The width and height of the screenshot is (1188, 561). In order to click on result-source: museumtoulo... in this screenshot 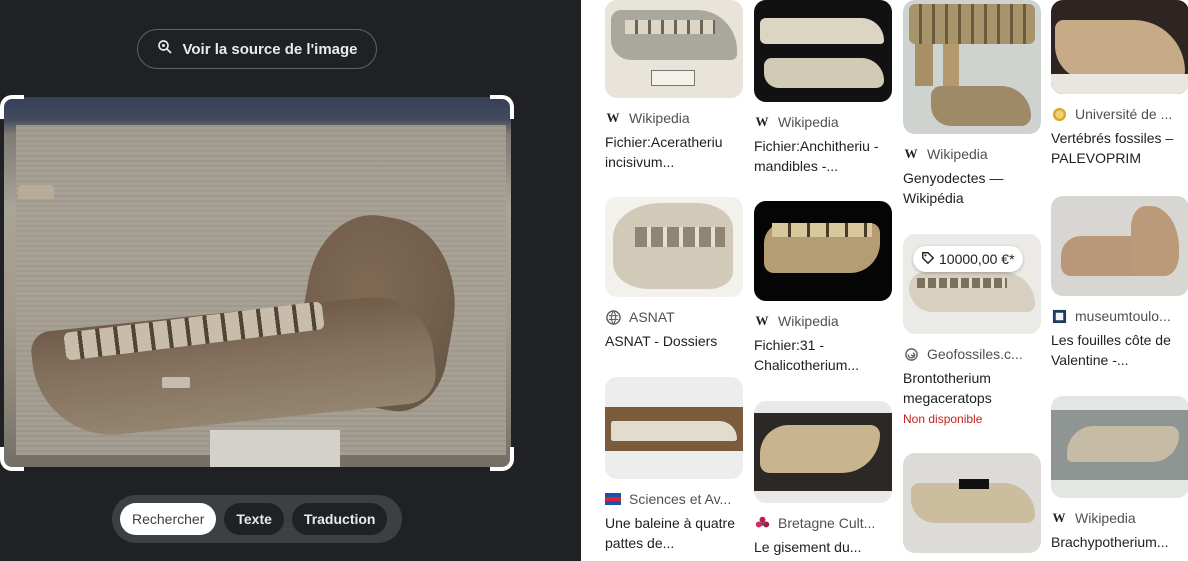, I will do `click(1123, 316)`.